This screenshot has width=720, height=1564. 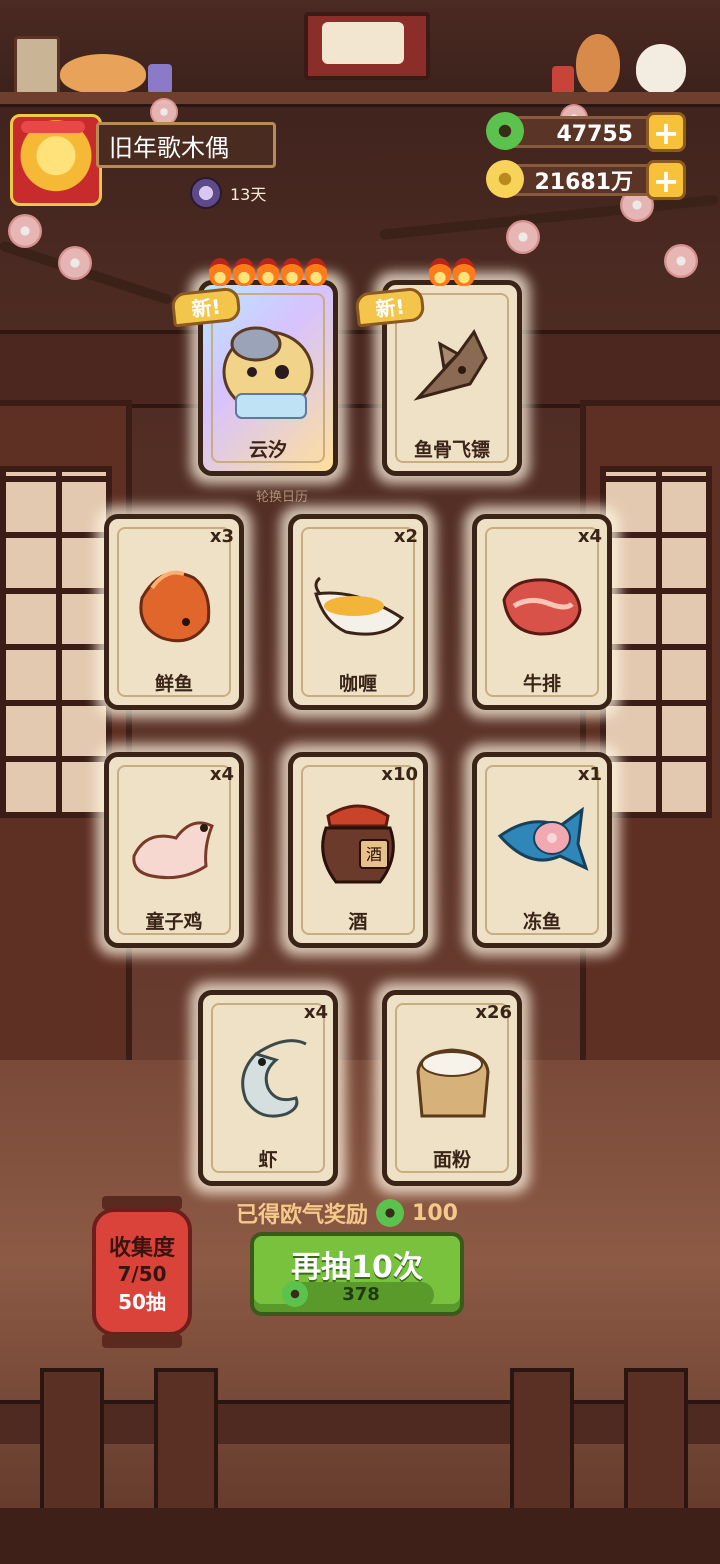 What do you see at coordinates (582, 132) in the screenshot?
I see `jade-amount: 47755` at bounding box center [582, 132].